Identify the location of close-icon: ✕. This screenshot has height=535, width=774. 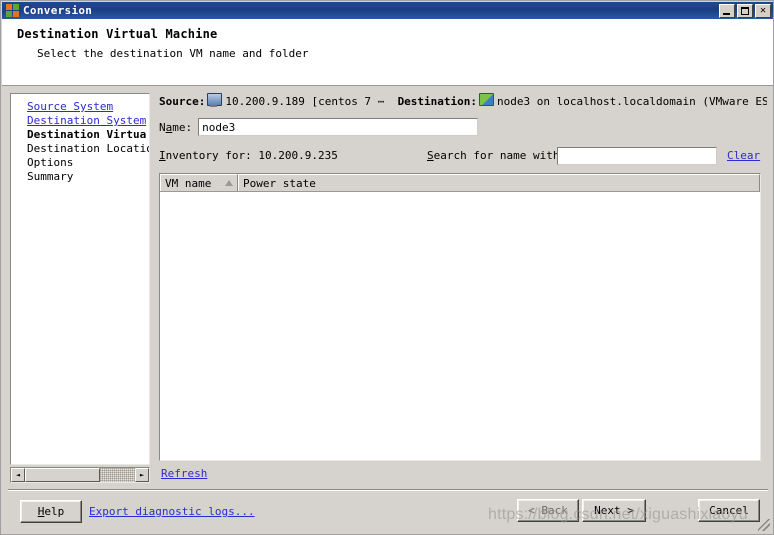
(763, 10).